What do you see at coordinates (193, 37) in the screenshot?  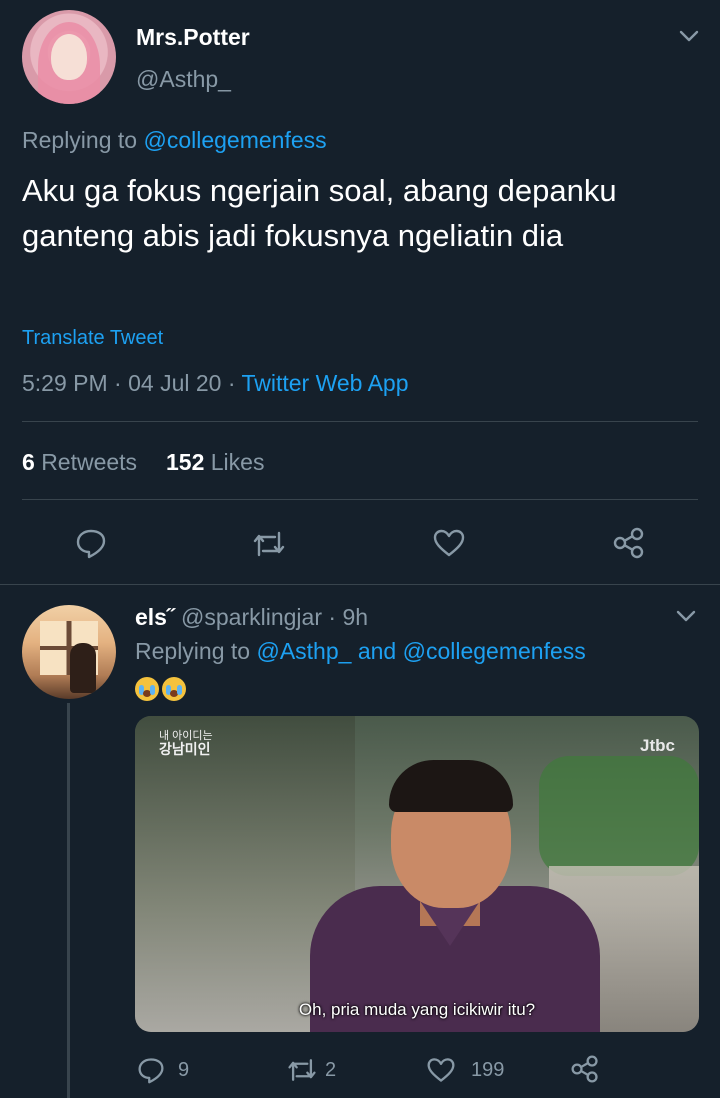 I see `display-name: Mrs.Potter` at bounding box center [193, 37].